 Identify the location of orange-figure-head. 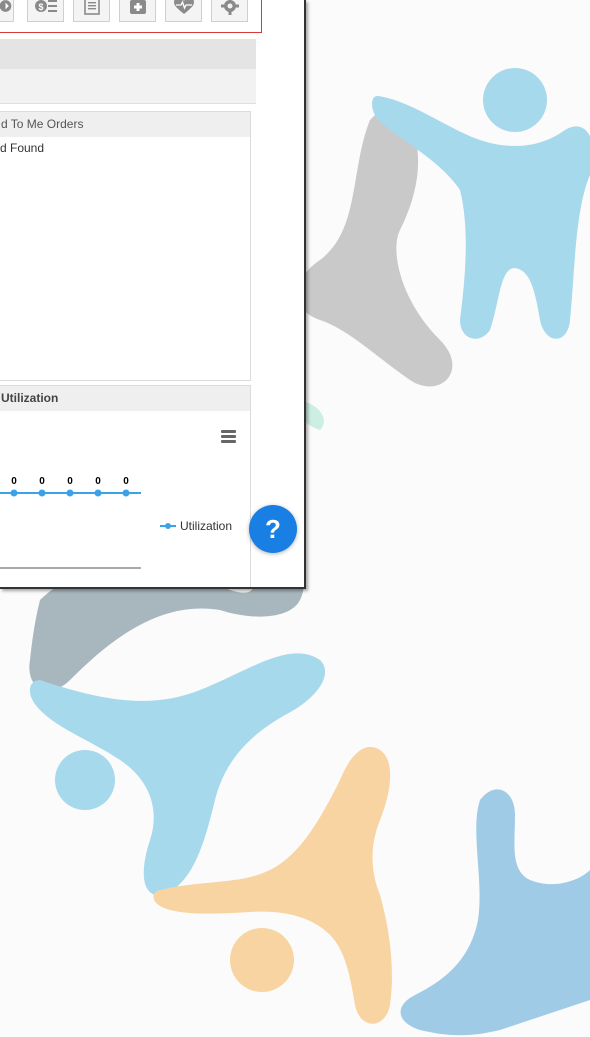
(262, 960).